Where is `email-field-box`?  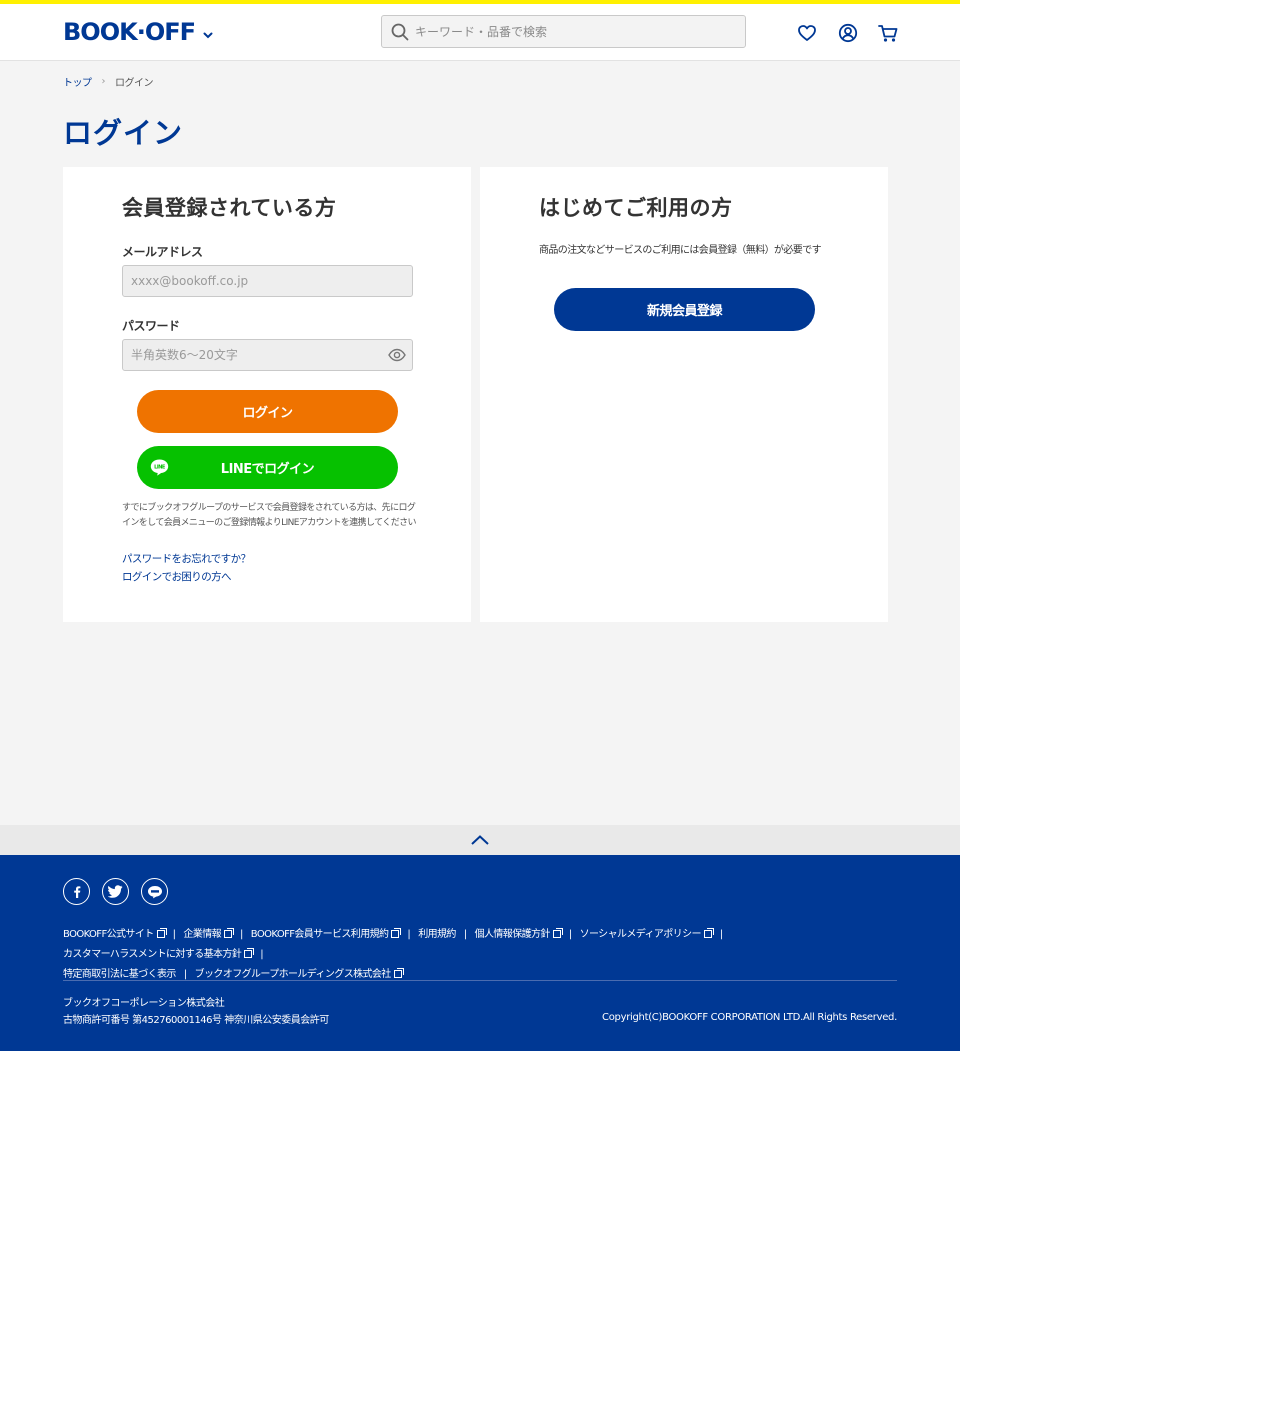
email-field-box is located at coordinates (267, 281).